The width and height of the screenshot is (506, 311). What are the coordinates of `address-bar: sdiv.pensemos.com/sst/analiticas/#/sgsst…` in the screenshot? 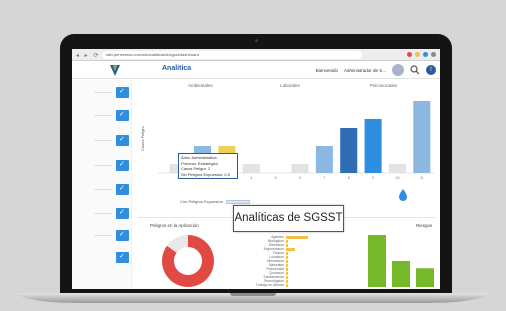 It's located at (232, 55).